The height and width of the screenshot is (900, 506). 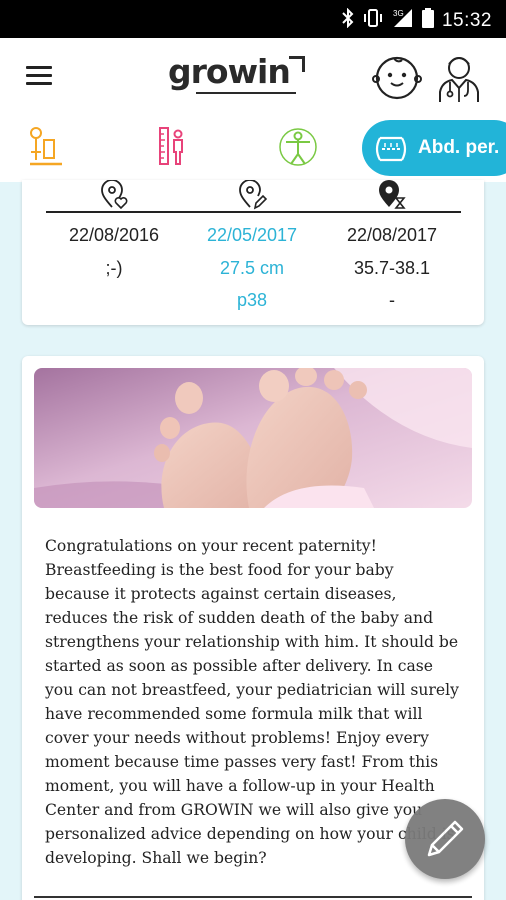 I want to click on clock: 15:32, so click(x=466, y=20).